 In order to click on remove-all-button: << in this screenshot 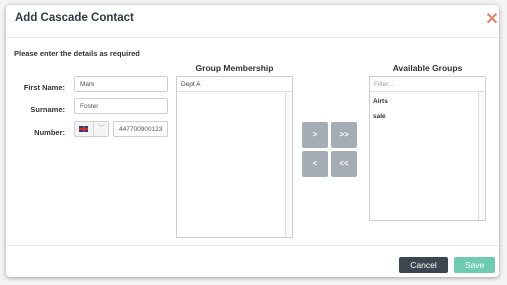, I will do `click(344, 164)`.